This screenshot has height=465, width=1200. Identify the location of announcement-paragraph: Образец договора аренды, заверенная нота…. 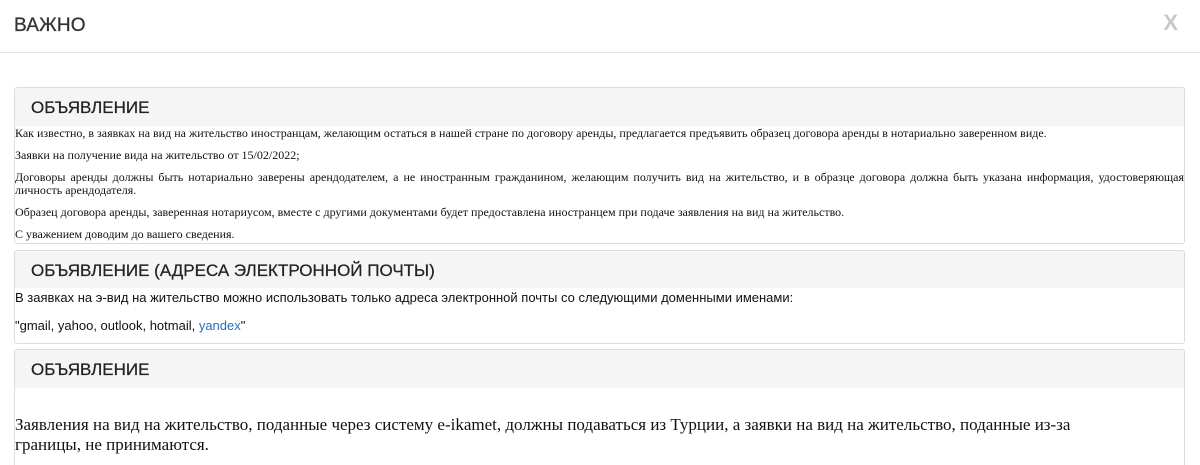
(430, 212).